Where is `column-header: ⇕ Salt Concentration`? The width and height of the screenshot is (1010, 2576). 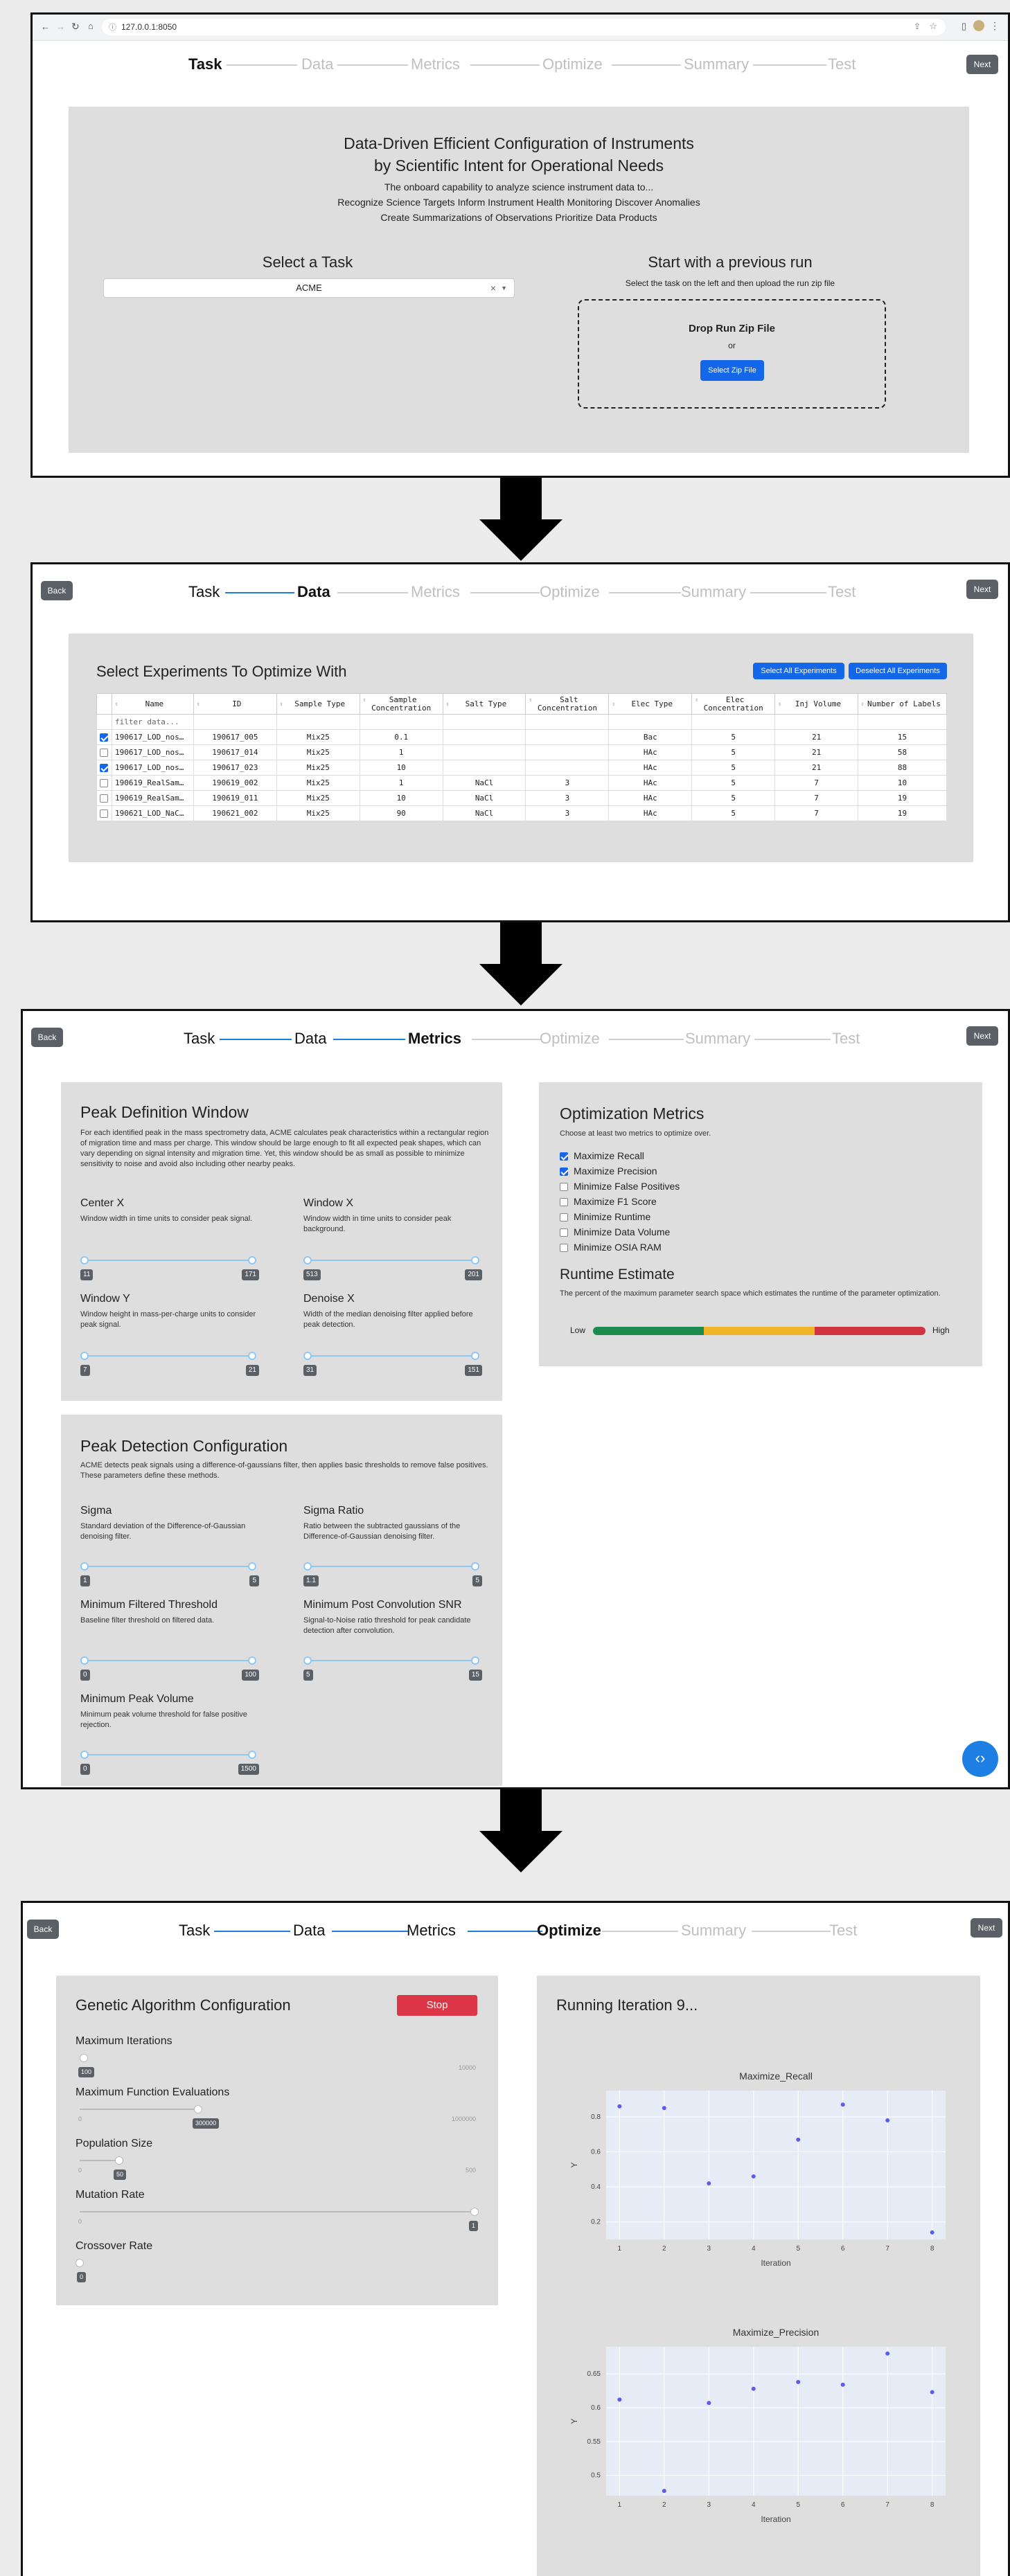 column-header: ⇕ Salt Concentration is located at coordinates (567, 704).